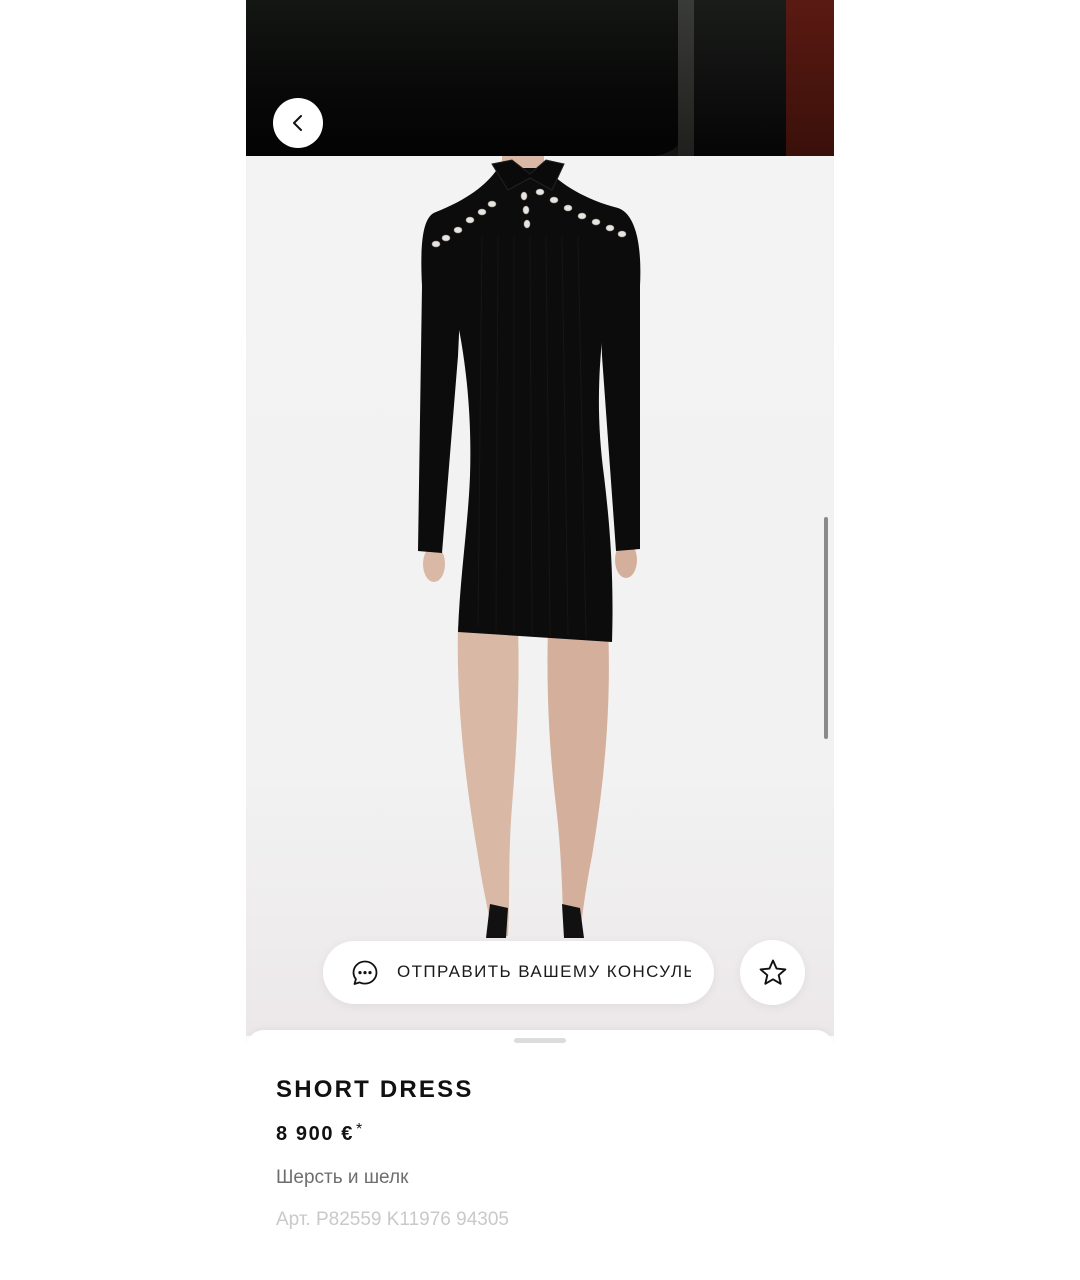 The height and width of the screenshot is (1280, 1080). I want to click on chat-bubble-icon, so click(365, 972).